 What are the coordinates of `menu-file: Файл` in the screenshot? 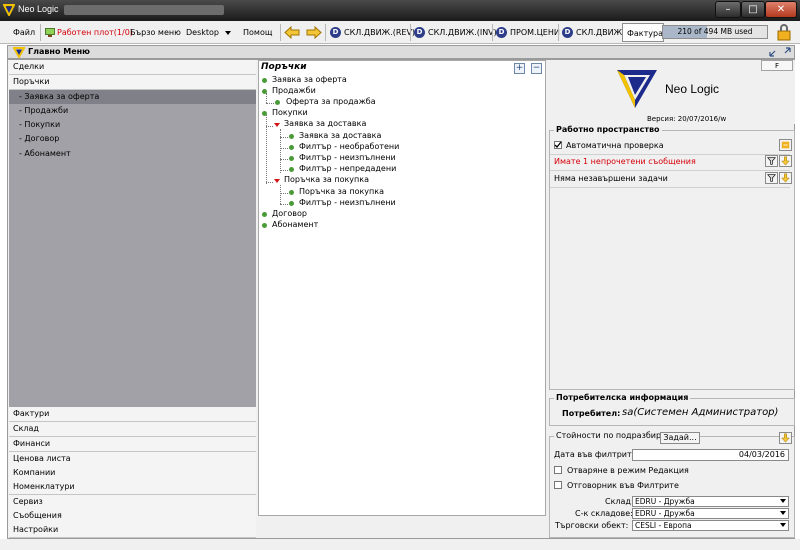 It's located at (24, 32).